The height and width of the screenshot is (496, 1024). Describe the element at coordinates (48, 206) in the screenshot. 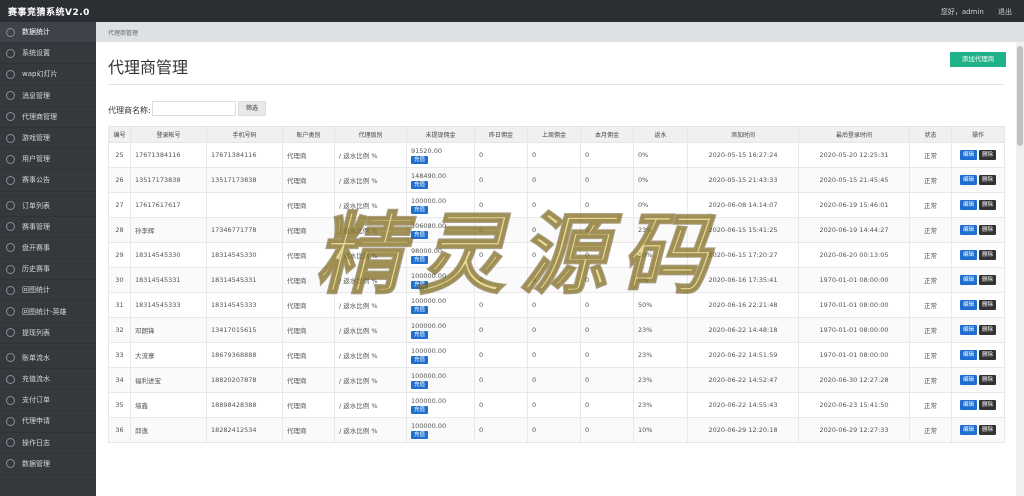

I see `sidebar-item: 订单列表` at that location.